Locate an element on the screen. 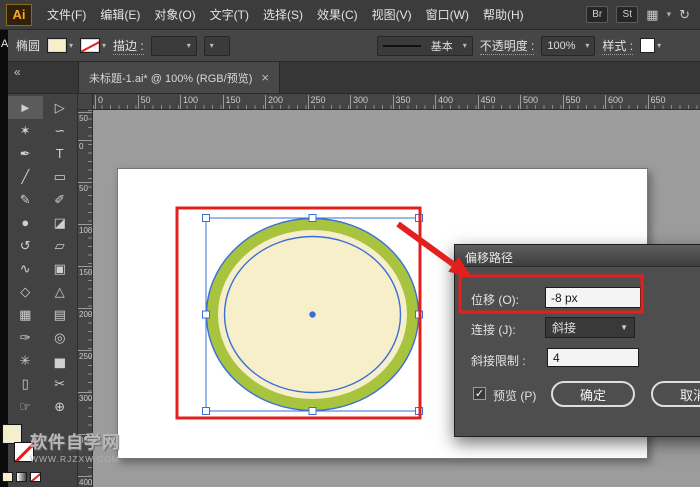  menu-item-5: 效果(C) is located at coordinates (337, 15).